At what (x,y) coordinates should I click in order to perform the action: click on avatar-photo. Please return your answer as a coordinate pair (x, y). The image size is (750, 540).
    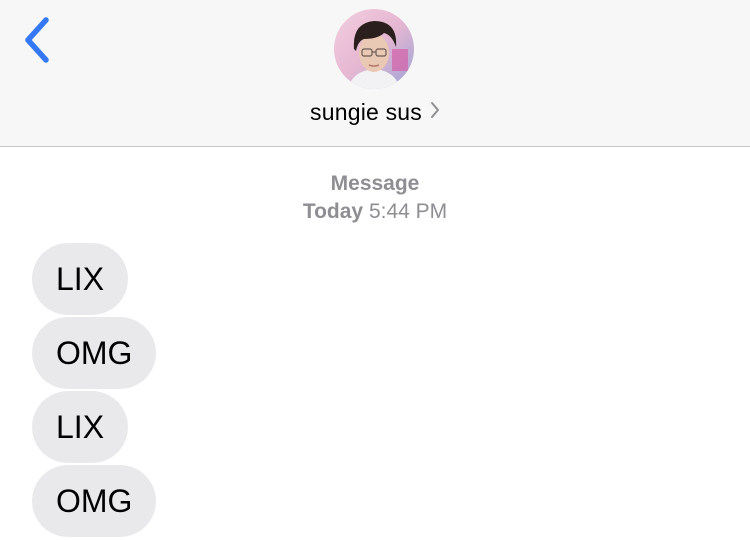
    Looking at the image, I should click on (374, 49).